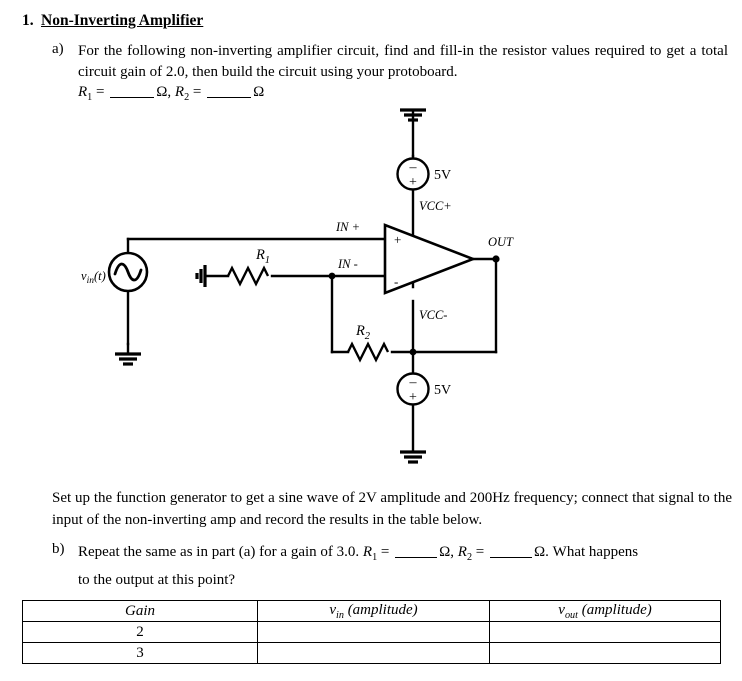 Image resolution: width=742 pixels, height=681 pixels. I want to click on part-b-text-line2: to the output at this point?, so click(157, 580).